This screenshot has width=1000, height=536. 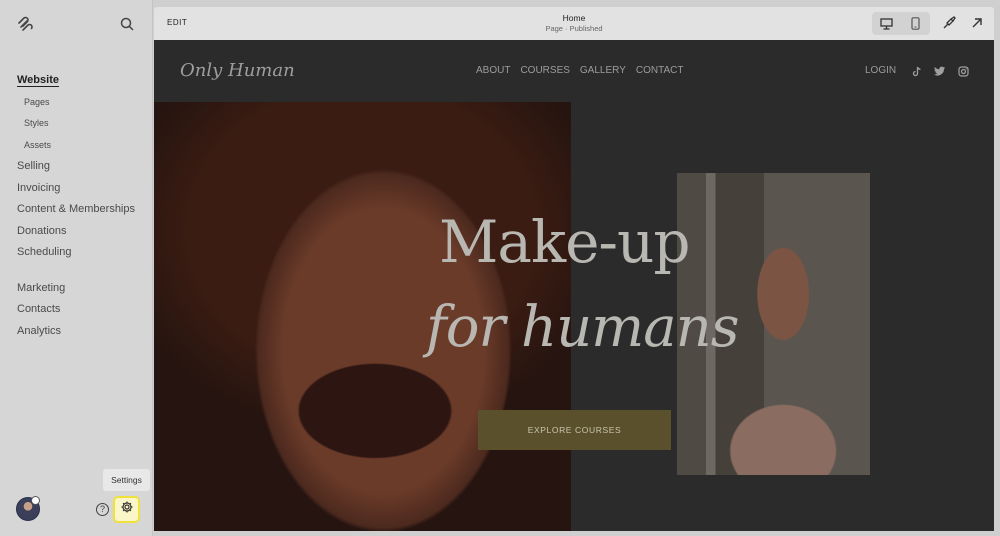 I want to click on sidebar-item-invoicing: Invoicing, so click(x=85, y=191).